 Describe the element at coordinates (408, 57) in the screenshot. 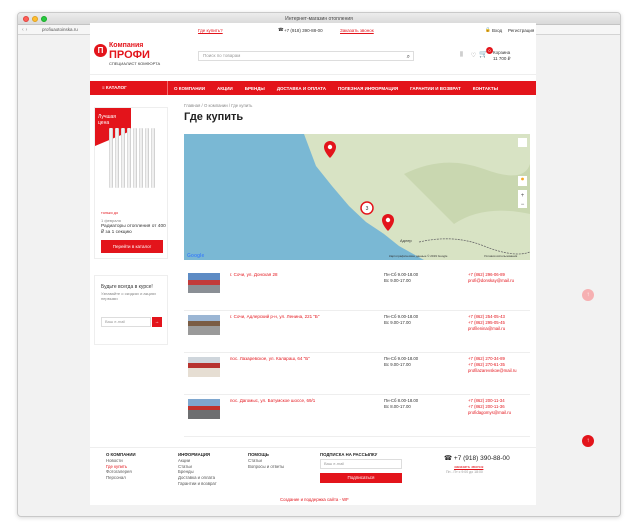

I see `search-icon: ⌕` at that location.